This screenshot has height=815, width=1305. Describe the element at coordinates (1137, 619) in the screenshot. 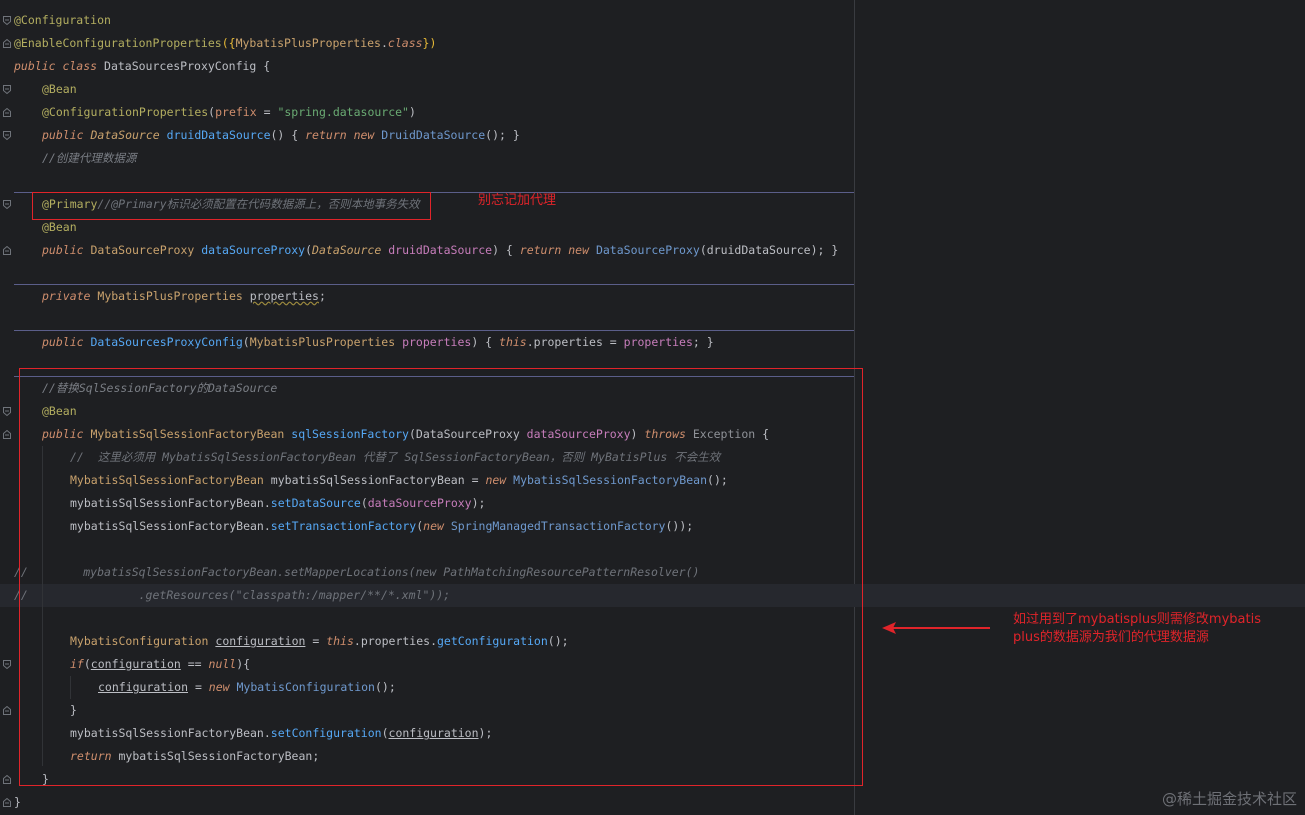

I see `note-mybatis-line1: 如过用到了mybatisplus则需修改mybatis` at that location.